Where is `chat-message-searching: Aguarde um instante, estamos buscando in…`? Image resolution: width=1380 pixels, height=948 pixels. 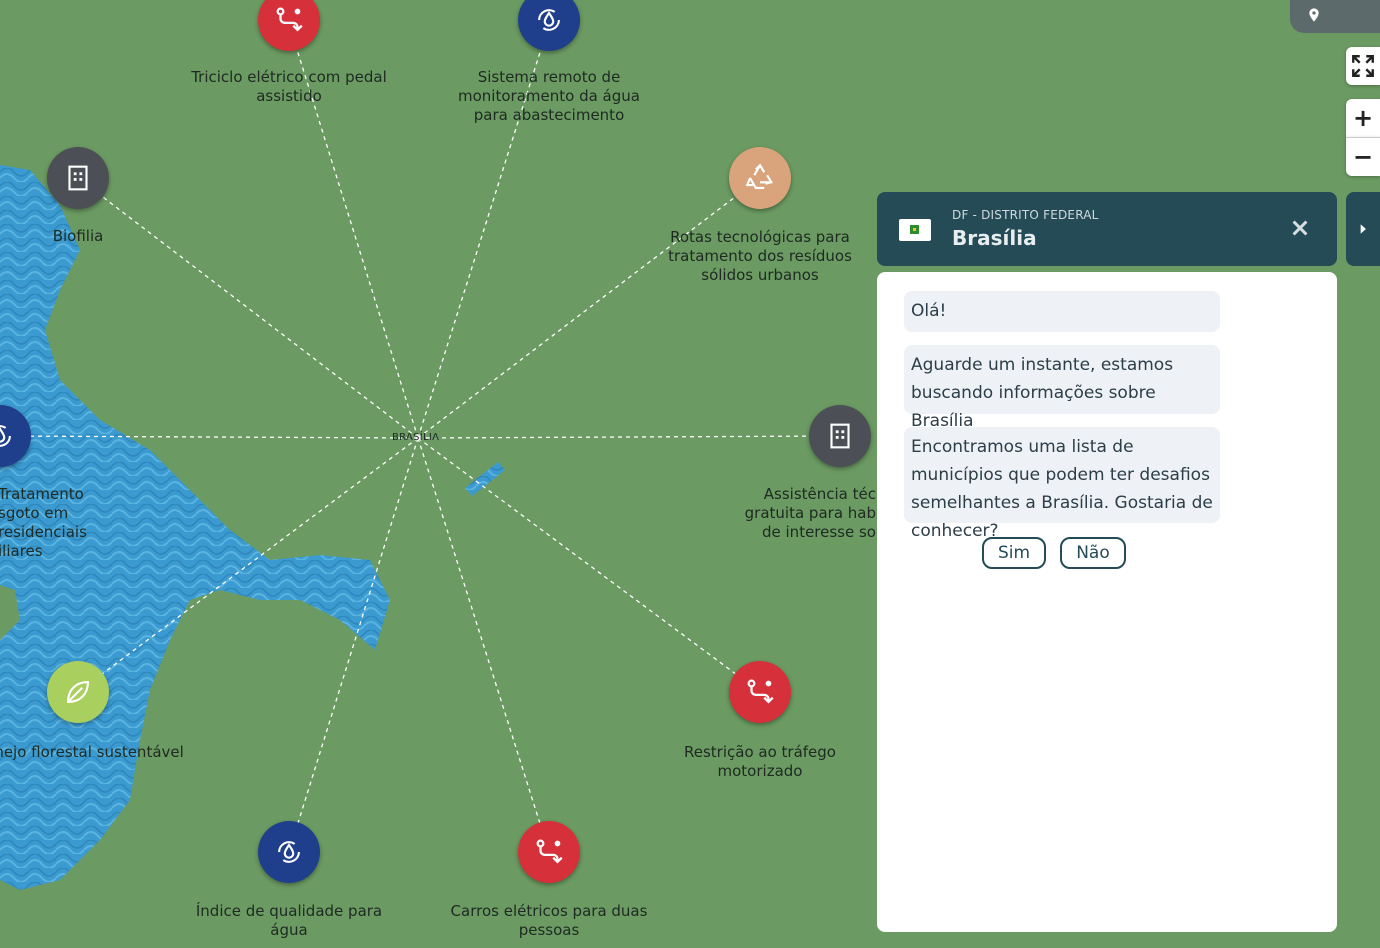
chat-message-searching: Aguarde um instante, estamos buscando in… is located at coordinates (1062, 388).